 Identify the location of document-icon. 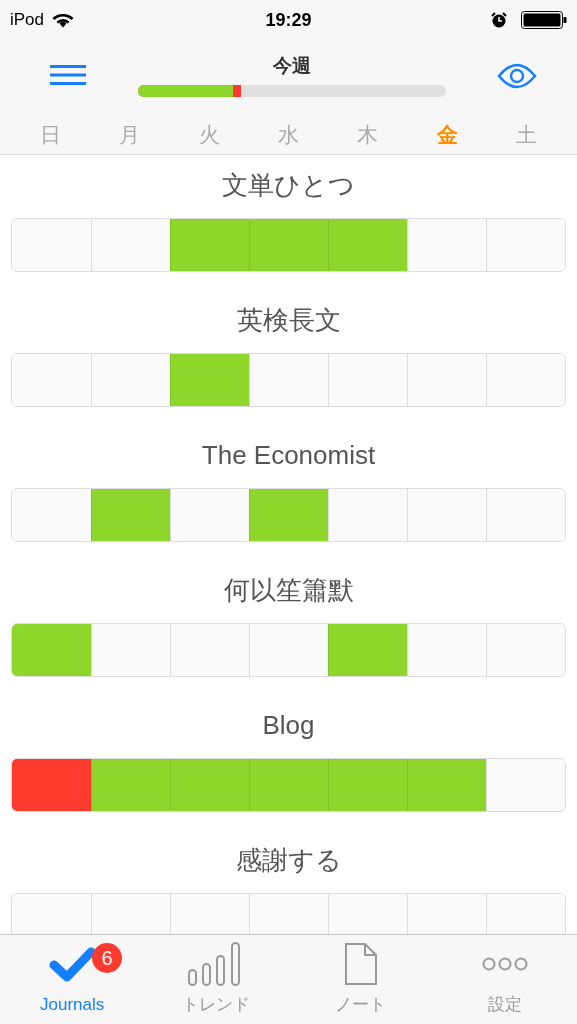
(360, 964).